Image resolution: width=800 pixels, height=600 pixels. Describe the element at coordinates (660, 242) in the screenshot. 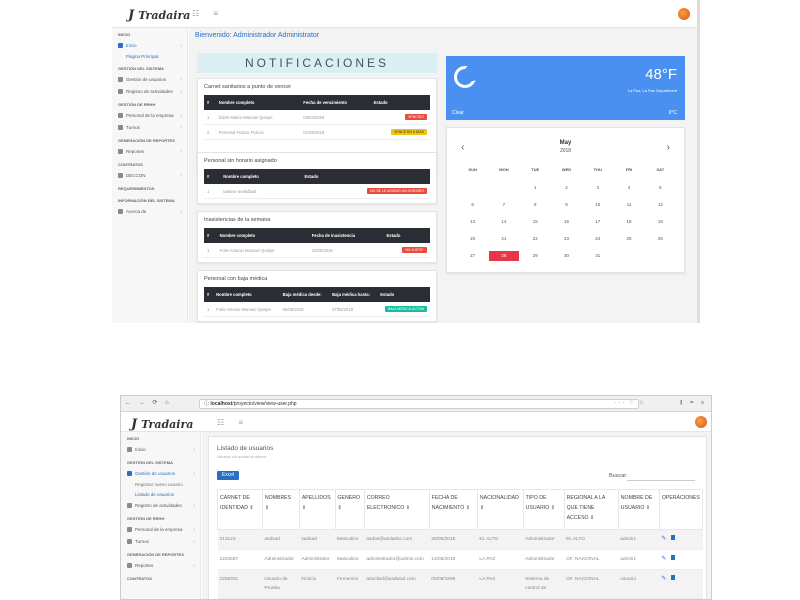

I see `calendar-day: 26` at that location.